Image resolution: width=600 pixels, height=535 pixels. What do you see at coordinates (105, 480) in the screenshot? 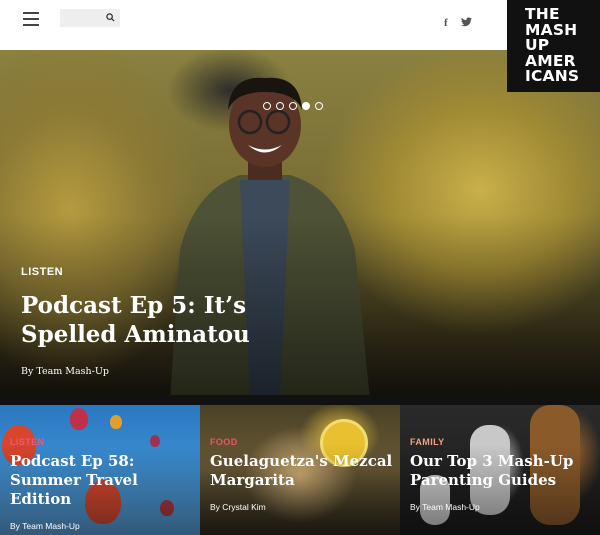
I see `card-title: Podcast Ep 58: Summer Travel Edition` at bounding box center [105, 480].